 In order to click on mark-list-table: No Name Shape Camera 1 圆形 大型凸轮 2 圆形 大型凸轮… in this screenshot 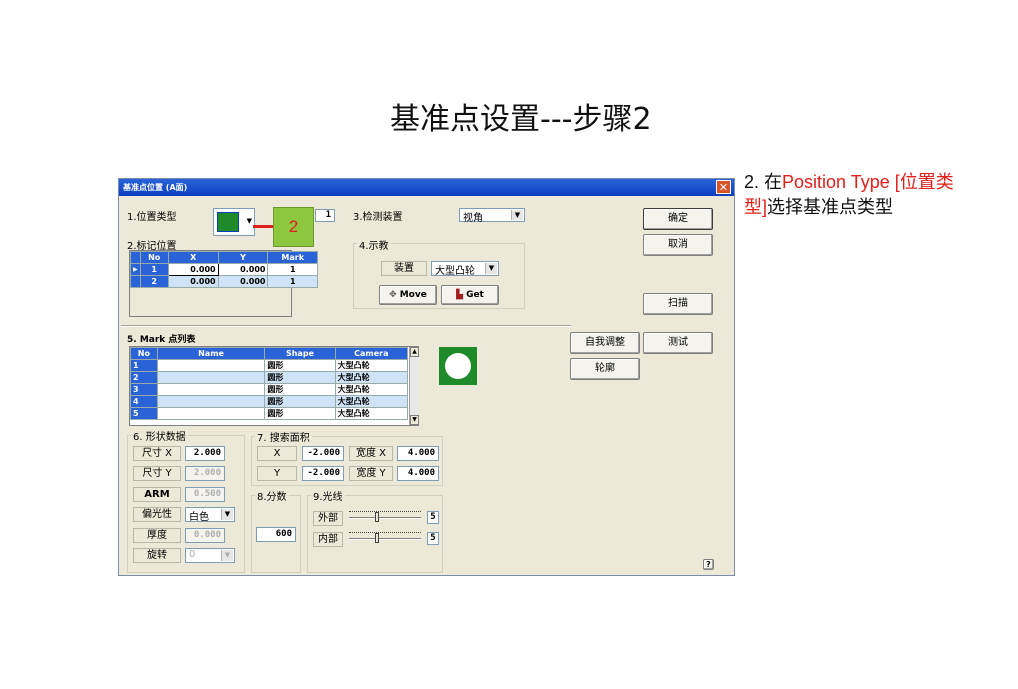, I will do `click(269, 383)`.